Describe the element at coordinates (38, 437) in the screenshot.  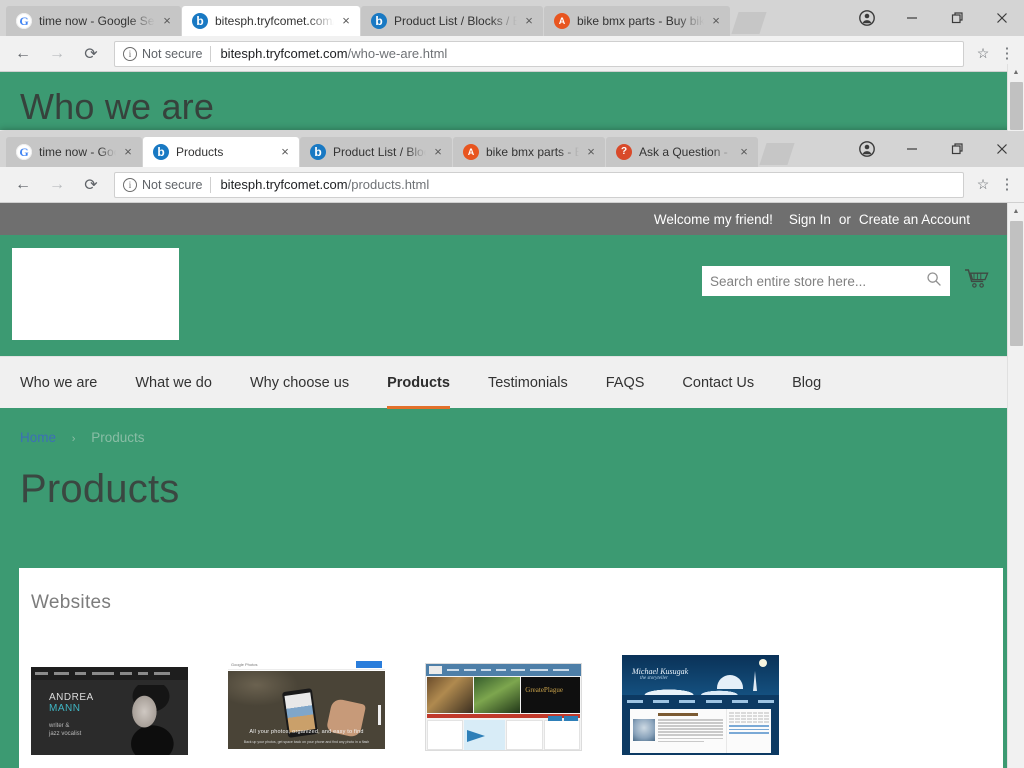
I see `breadcrumb-home: Home` at that location.